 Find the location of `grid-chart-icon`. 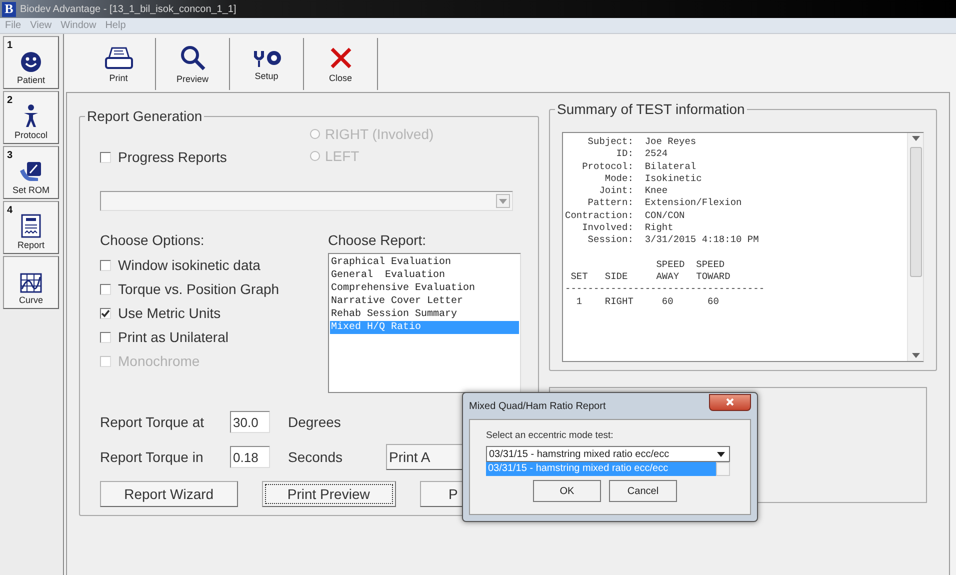

grid-chart-icon is located at coordinates (31, 283).